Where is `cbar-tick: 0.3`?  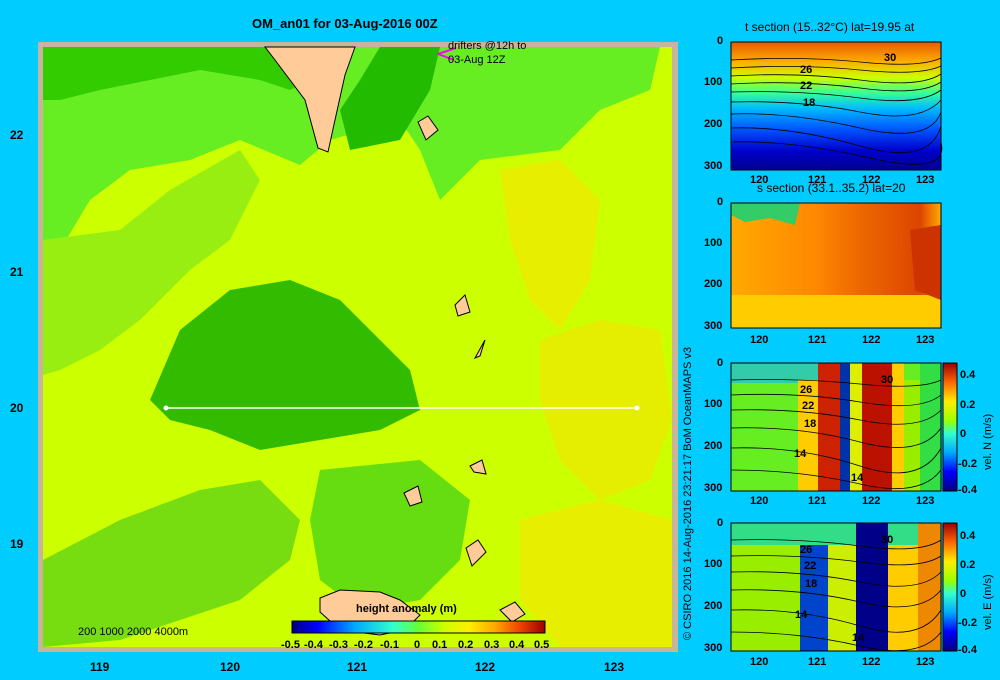 cbar-tick: 0.3 is located at coordinates (492, 645).